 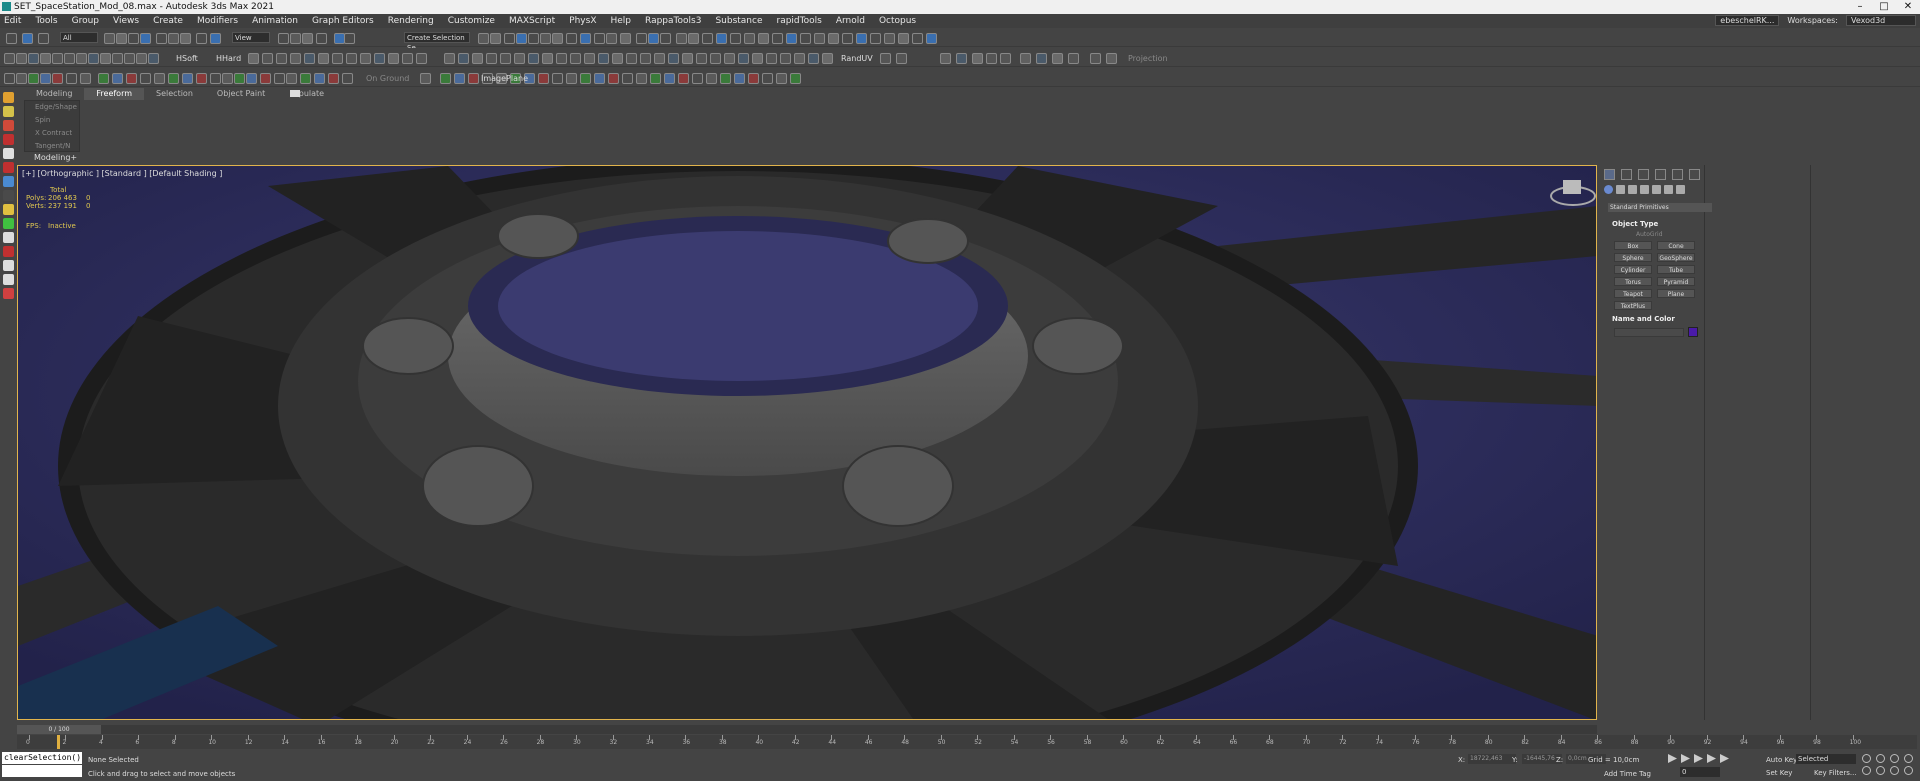 What do you see at coordinates (471, 21) in the screenshot?
I see `menu-customize: Customize` at bounding box center [471, 21].